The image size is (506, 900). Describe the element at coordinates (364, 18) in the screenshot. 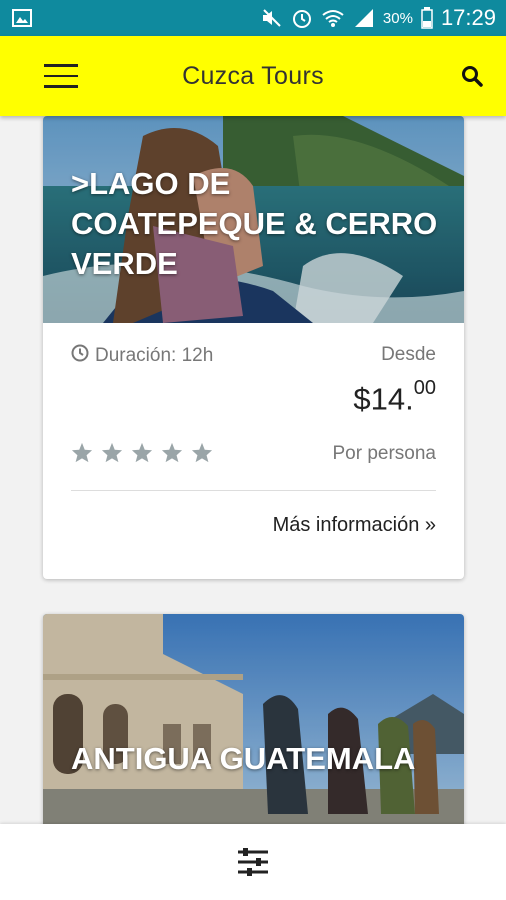

I see `signal-icon` at that location.